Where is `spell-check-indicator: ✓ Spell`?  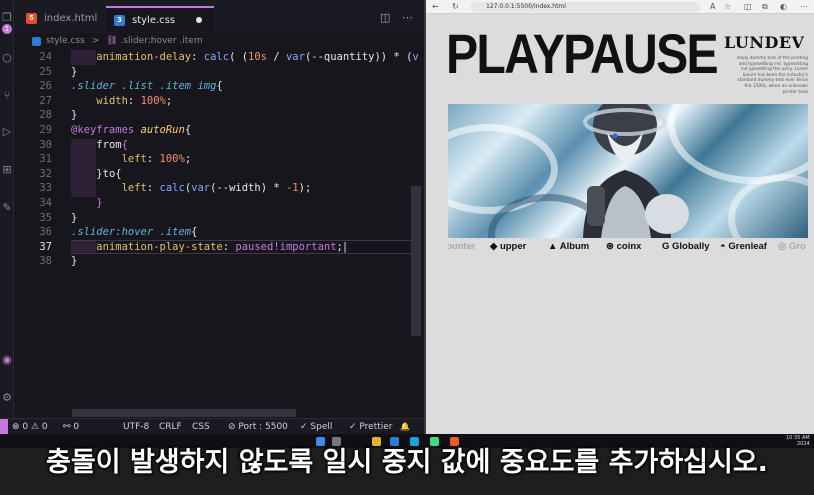
spell-check-indicator: ✓ Spell is located at coordinates (316, 427).